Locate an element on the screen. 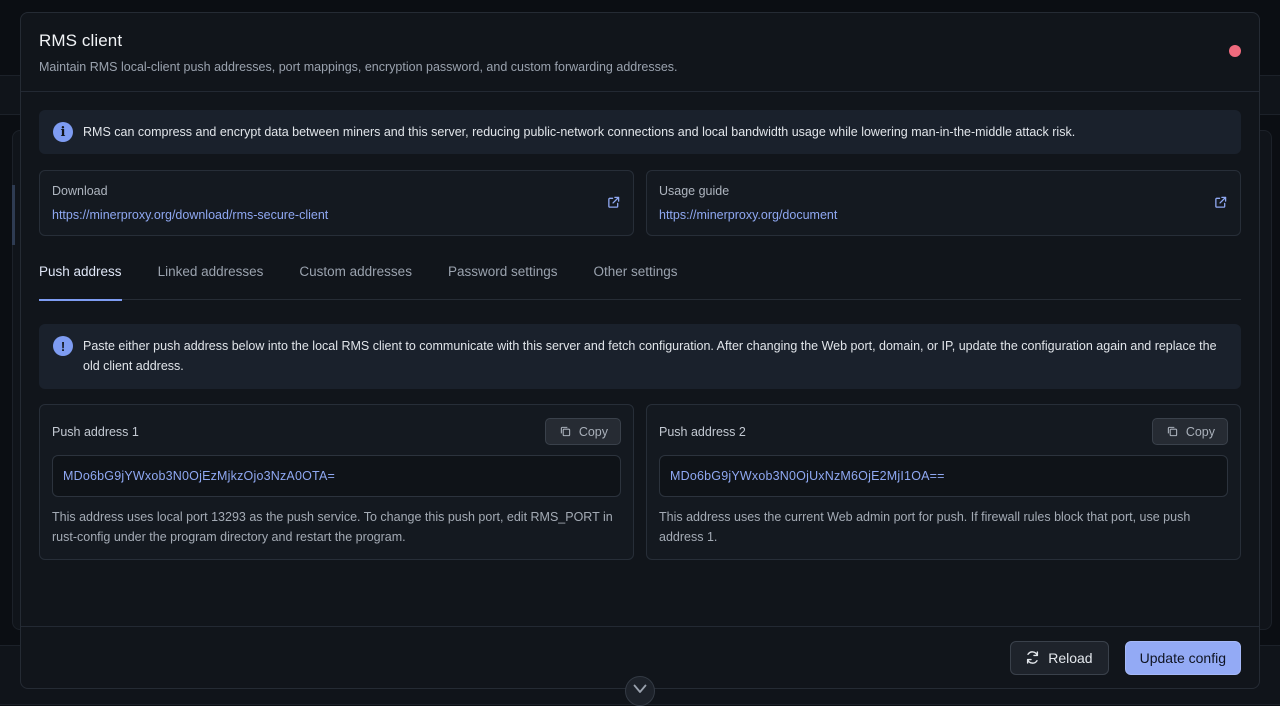 The image size is (1280, 706). update-config-button: Update config is located at coordinates (1183, 658).